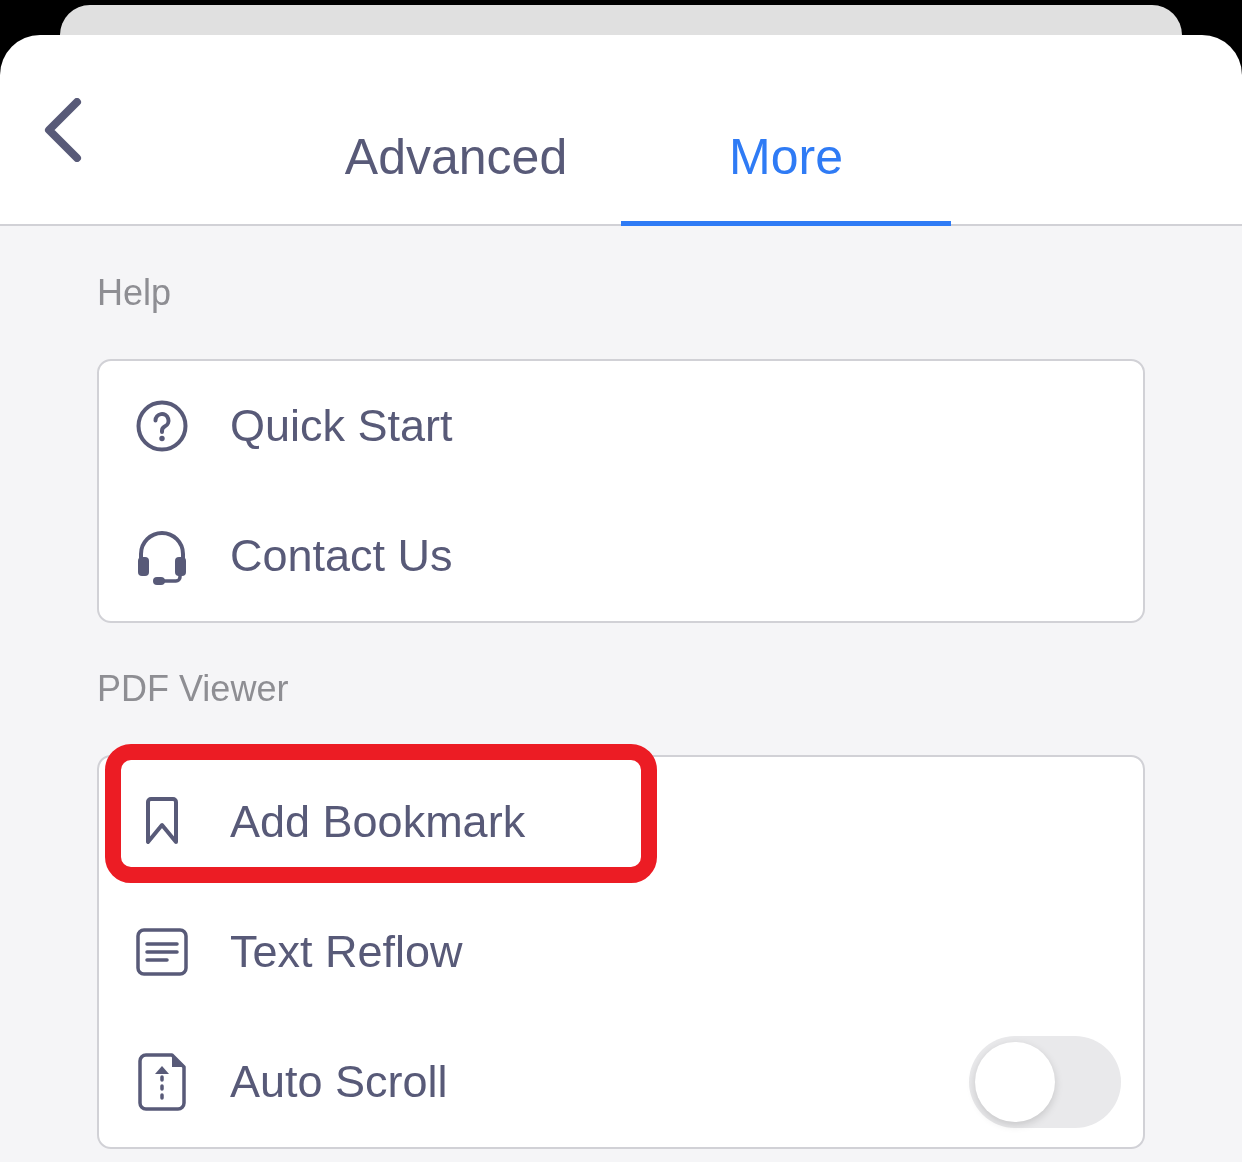 The width and height of the screenshot is (1242, 1162). What do you see at coordinates (162, 426) in the screenshot?
I see `question-circle-icon` at bounding box center [162, 426].